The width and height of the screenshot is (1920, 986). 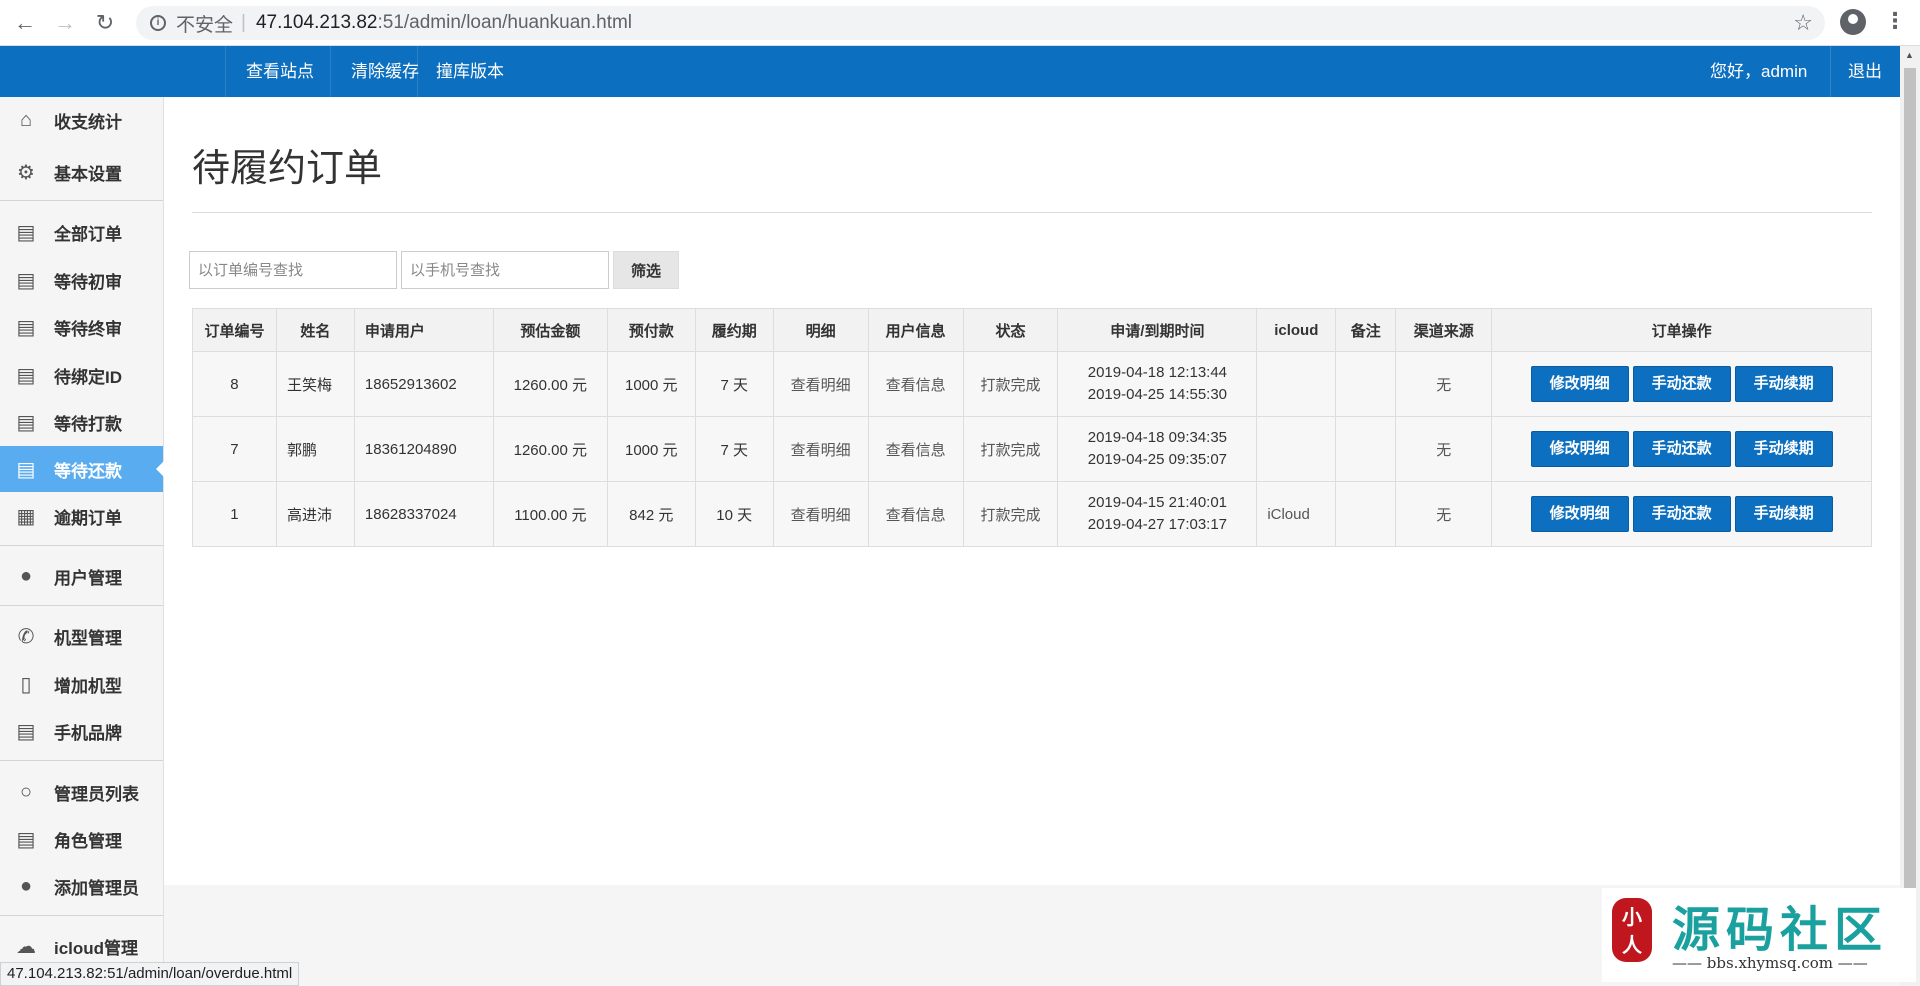 What do you see at coordinates (158, 23) in the screenshot?
I see `info-icon: i` at bounding box center [158, 23].